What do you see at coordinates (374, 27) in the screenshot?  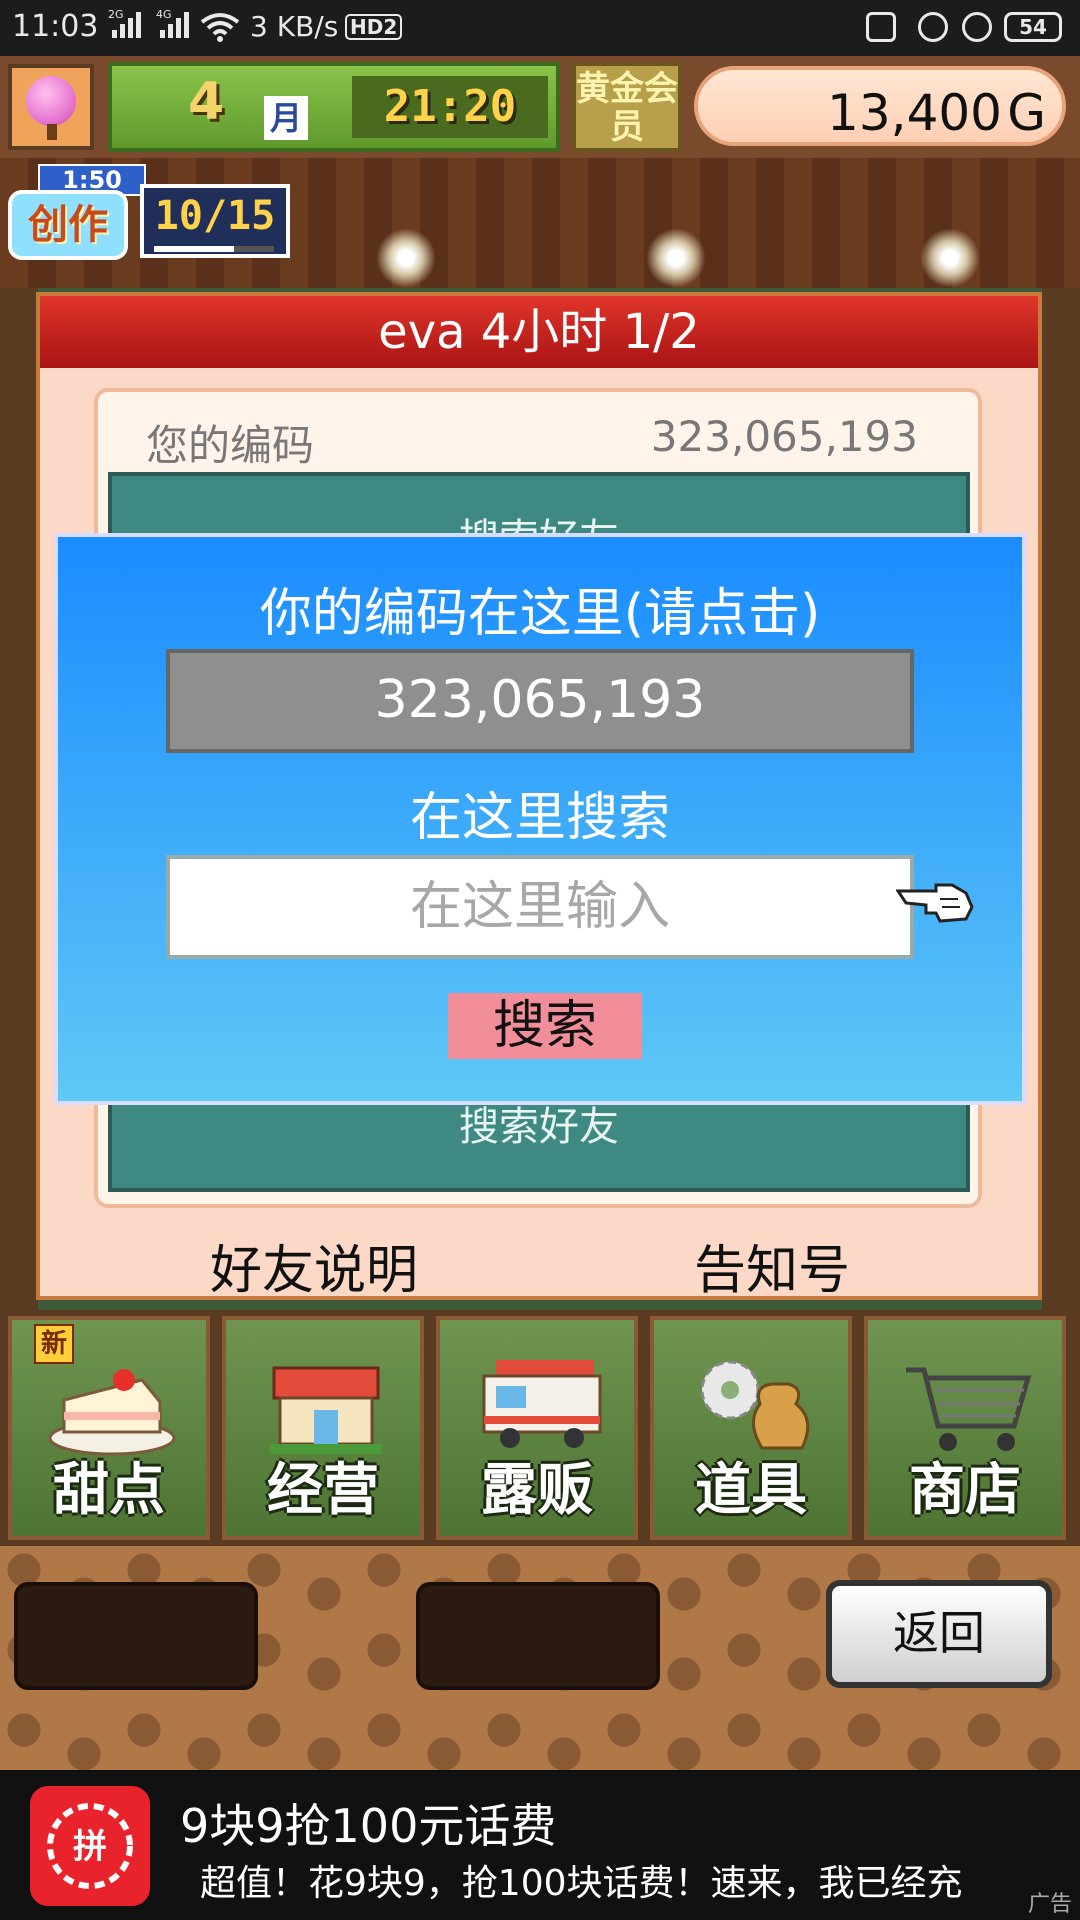 I see `hd-voice-icon: HD2` at bounding box center [374, 27].